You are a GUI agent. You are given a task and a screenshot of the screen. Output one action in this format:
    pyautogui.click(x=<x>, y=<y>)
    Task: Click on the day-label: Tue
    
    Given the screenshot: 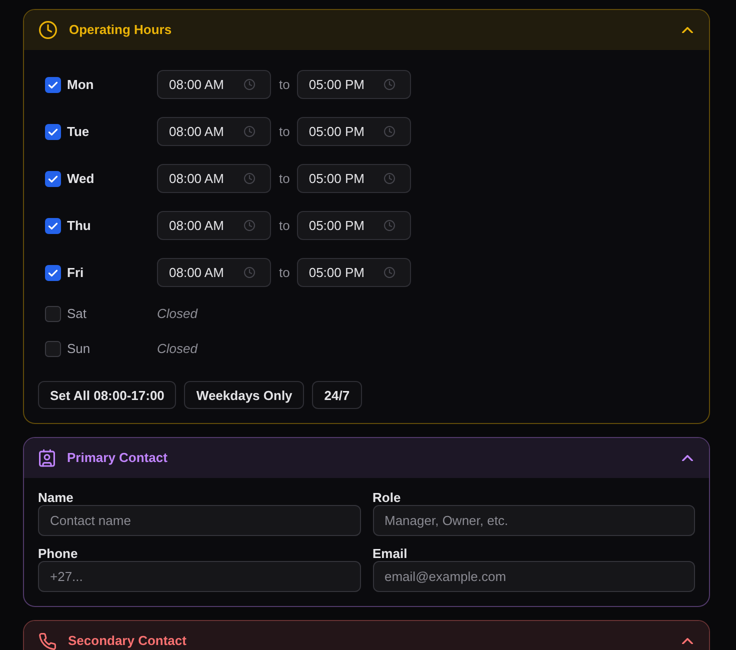 What is the action you would take?
    pyautogui.click(x=78, y=131)
    